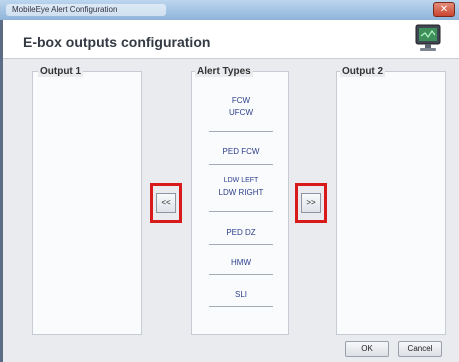 The image size is (459, 362). I want to click on close-button: ✕, so click(444, 9).